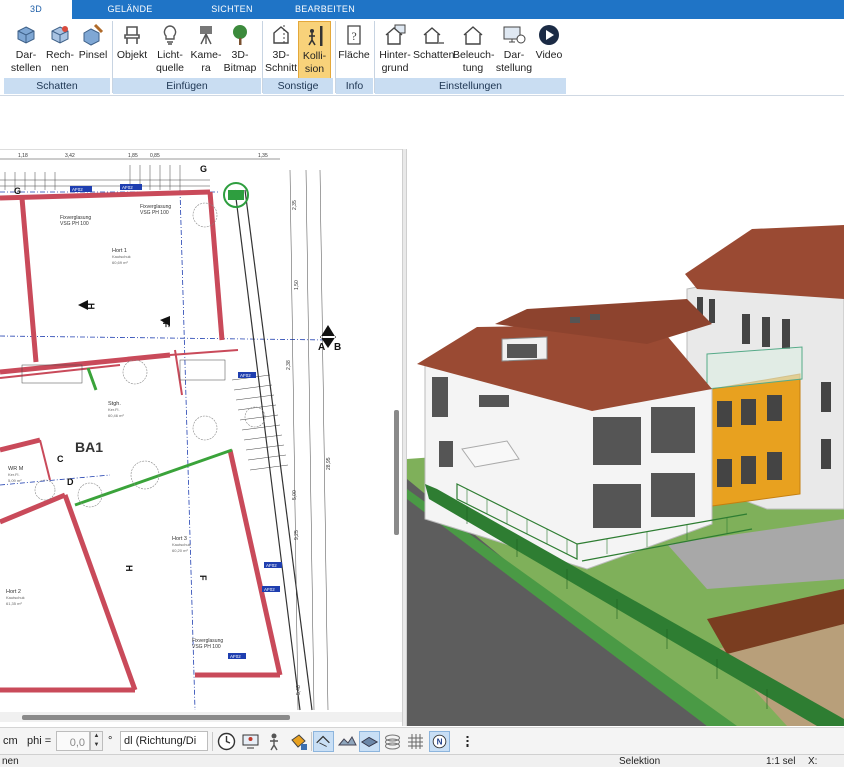 Image resolution: width=844 pixels, height=767 pixels. What do you see at coordinates (514, 51) in the screenshot?
I see `darstellung-button: Dar- stellung` at bounding box center [514, 51].